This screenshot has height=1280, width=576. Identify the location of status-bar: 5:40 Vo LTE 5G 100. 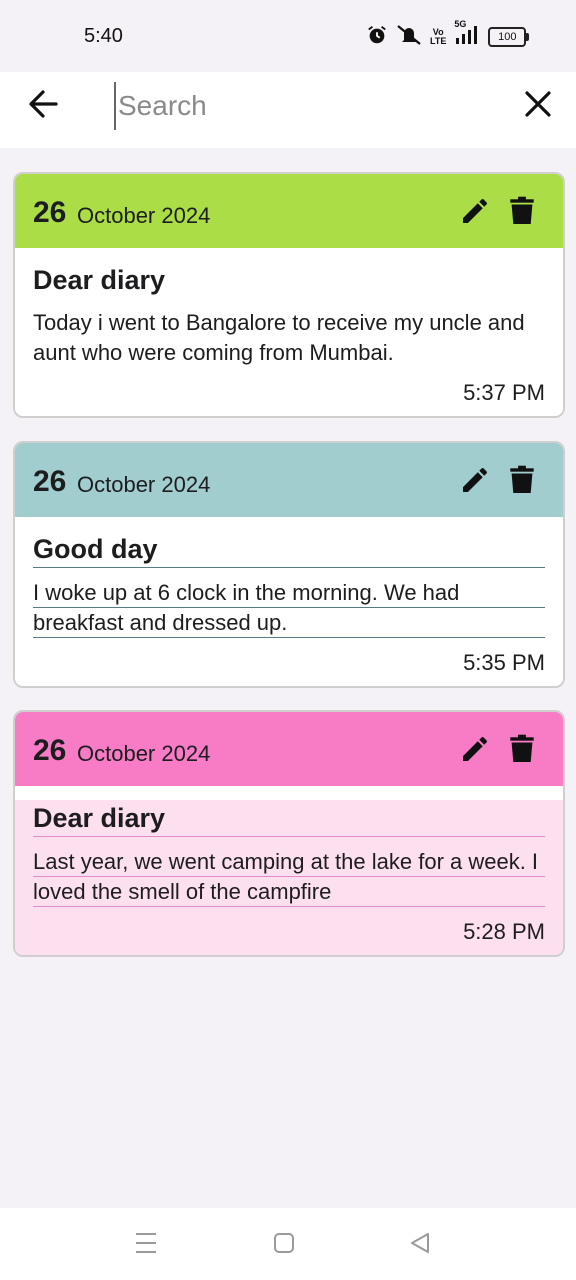
(288, 36).